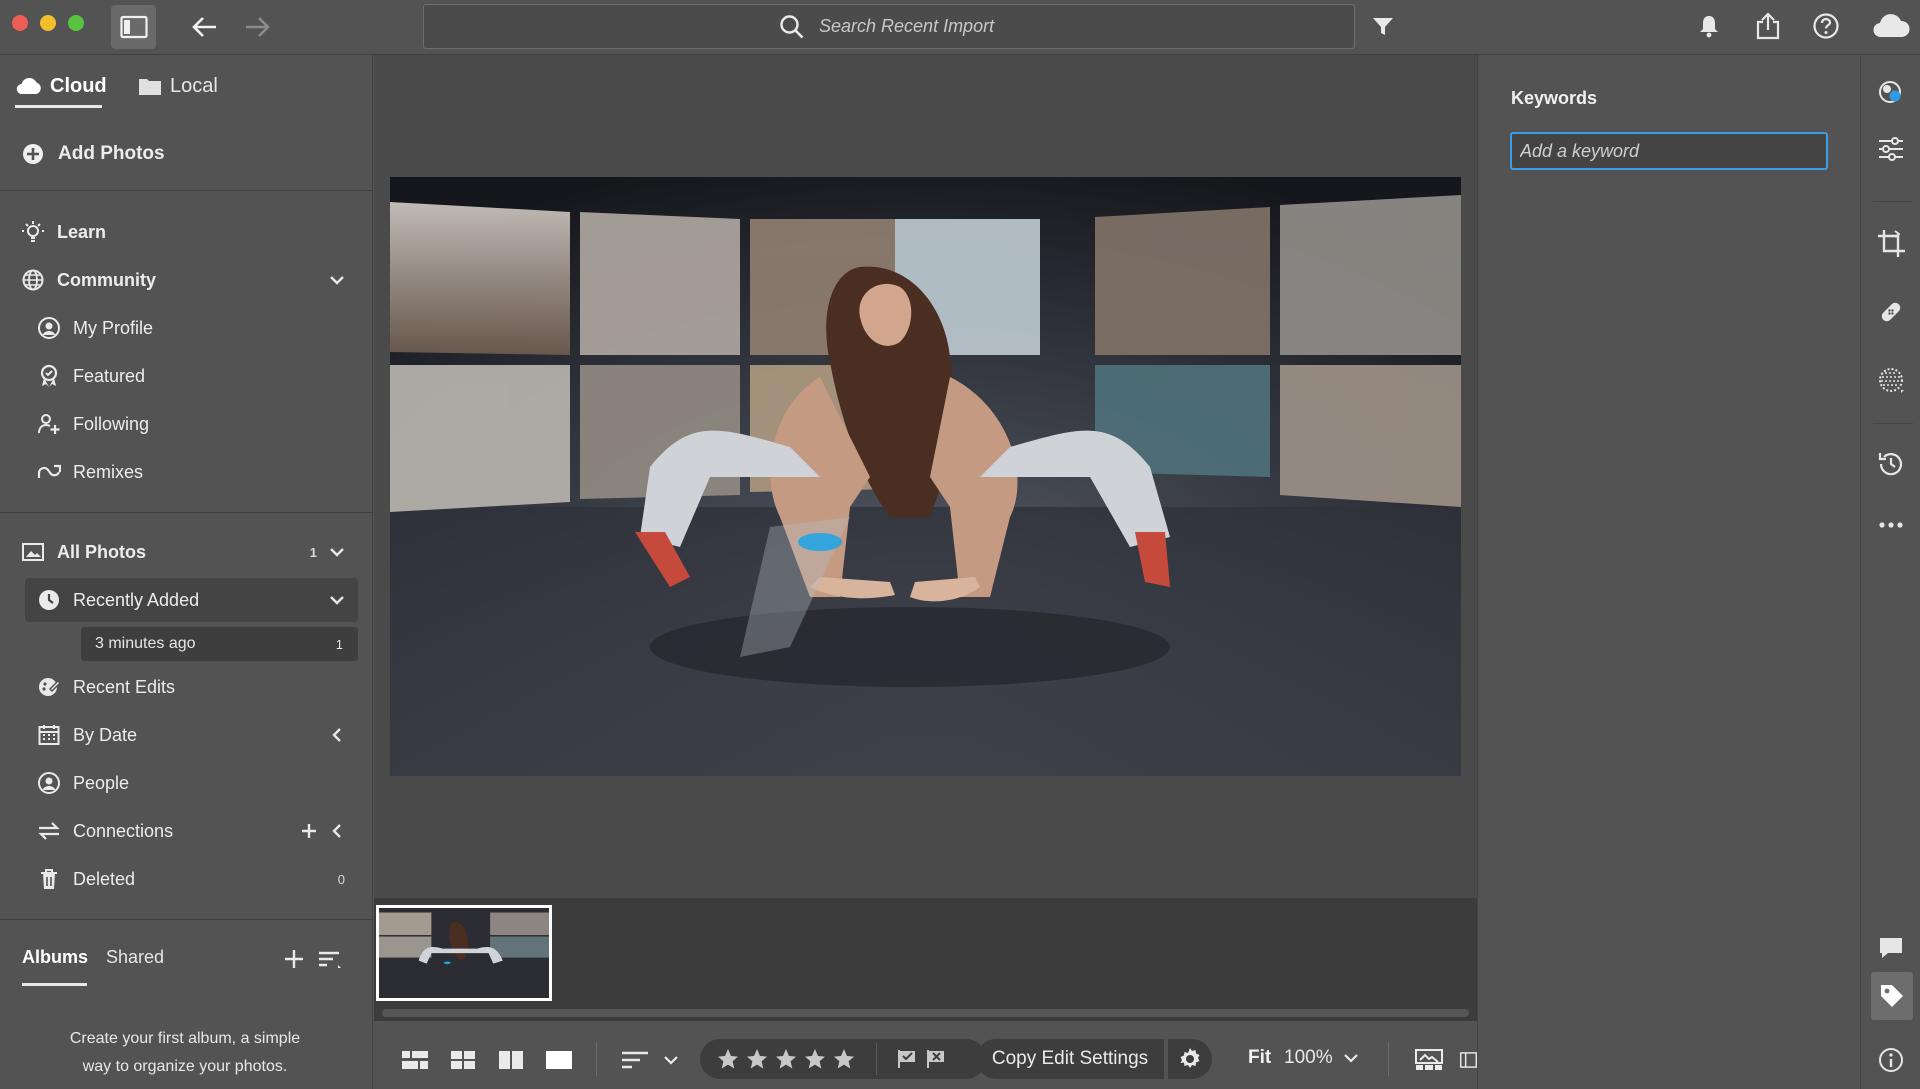 The width and height of the screenshot is (1920, 1089). I want to click on tab-shared: Shared, so click(135, 957).